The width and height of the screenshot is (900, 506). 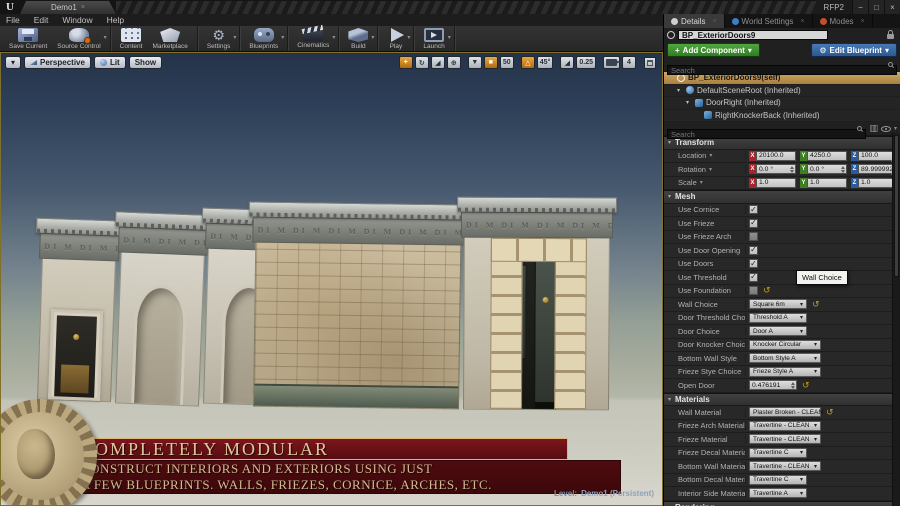 I want to click on wall-segment-arch-wall: DI M DI M DI M DI M DI M DI M DI, so click(x=164, y=309).